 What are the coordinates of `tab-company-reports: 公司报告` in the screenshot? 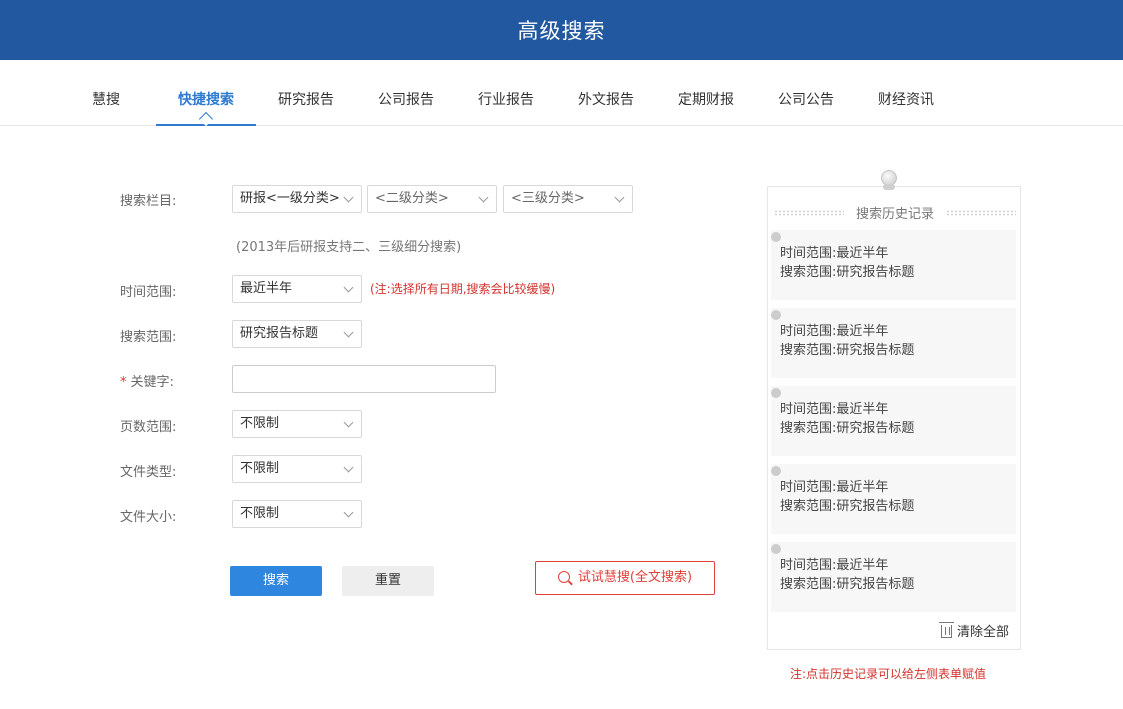 It's located at (406, 93).